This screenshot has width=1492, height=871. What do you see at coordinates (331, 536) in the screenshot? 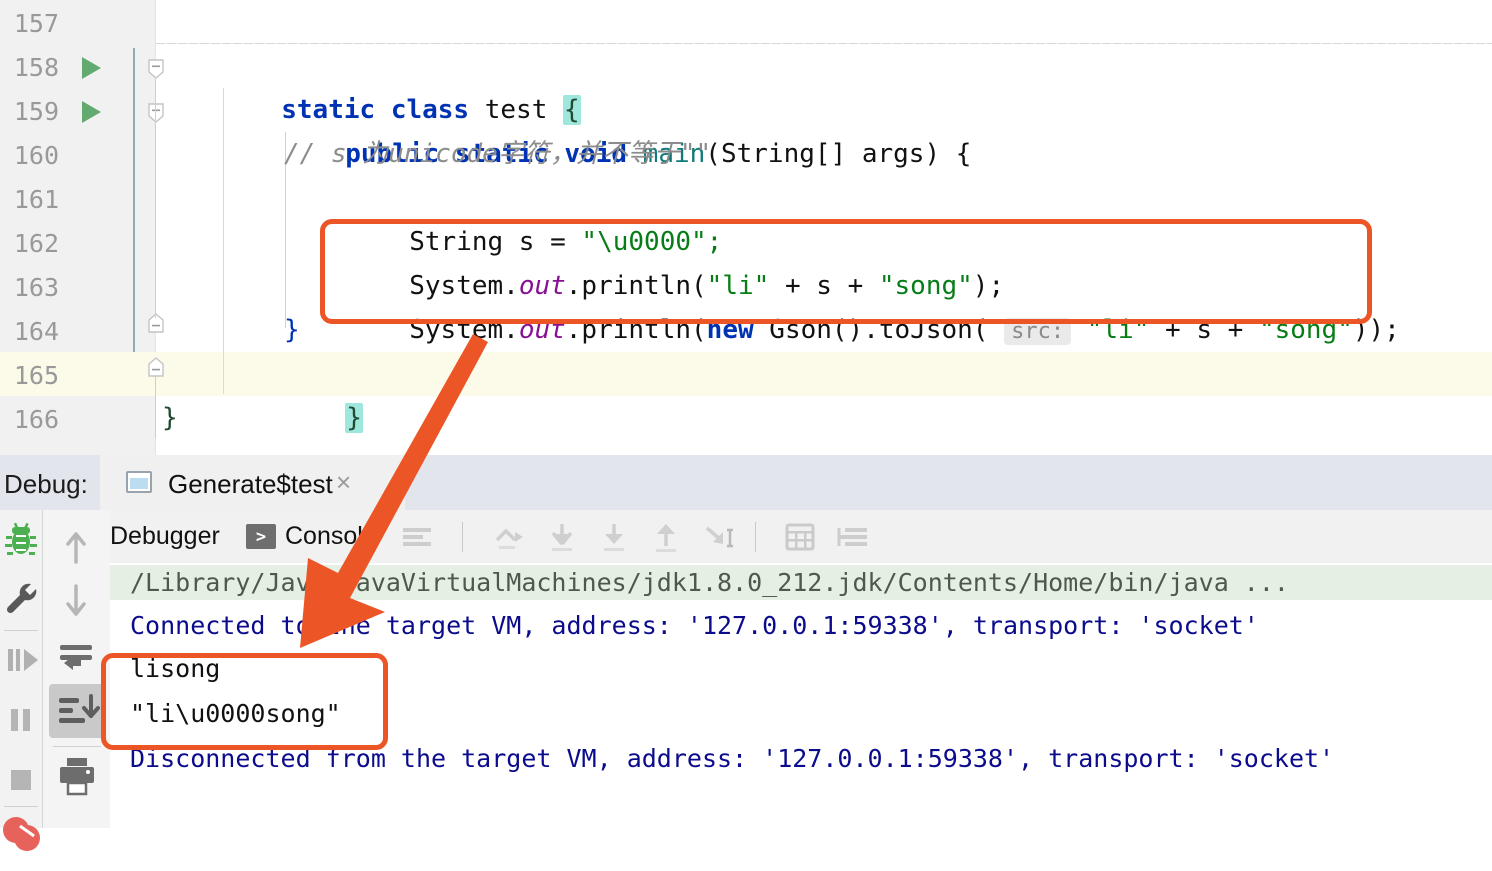
I see `tab-console-label: Console` at bounding box center [331, 536].